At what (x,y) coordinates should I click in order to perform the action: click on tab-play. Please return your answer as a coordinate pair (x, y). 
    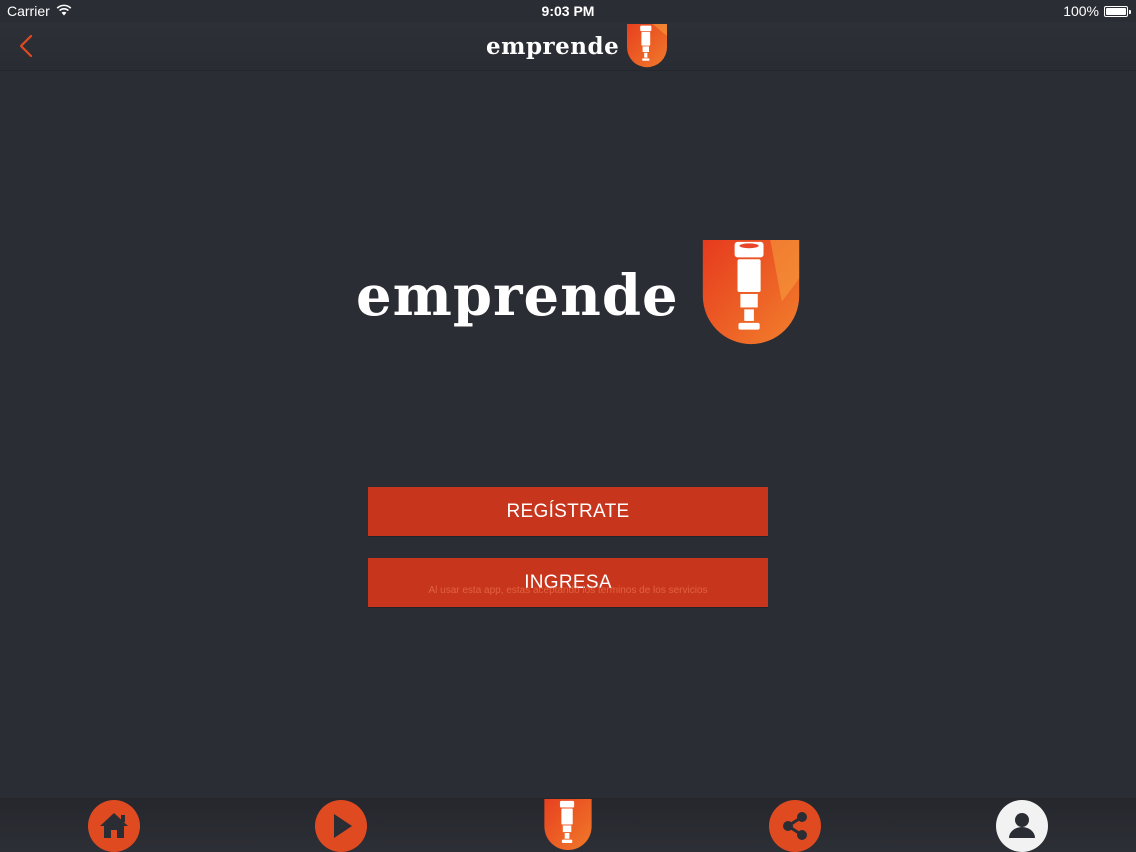
    Looking at the image, I should click on (341, 826).